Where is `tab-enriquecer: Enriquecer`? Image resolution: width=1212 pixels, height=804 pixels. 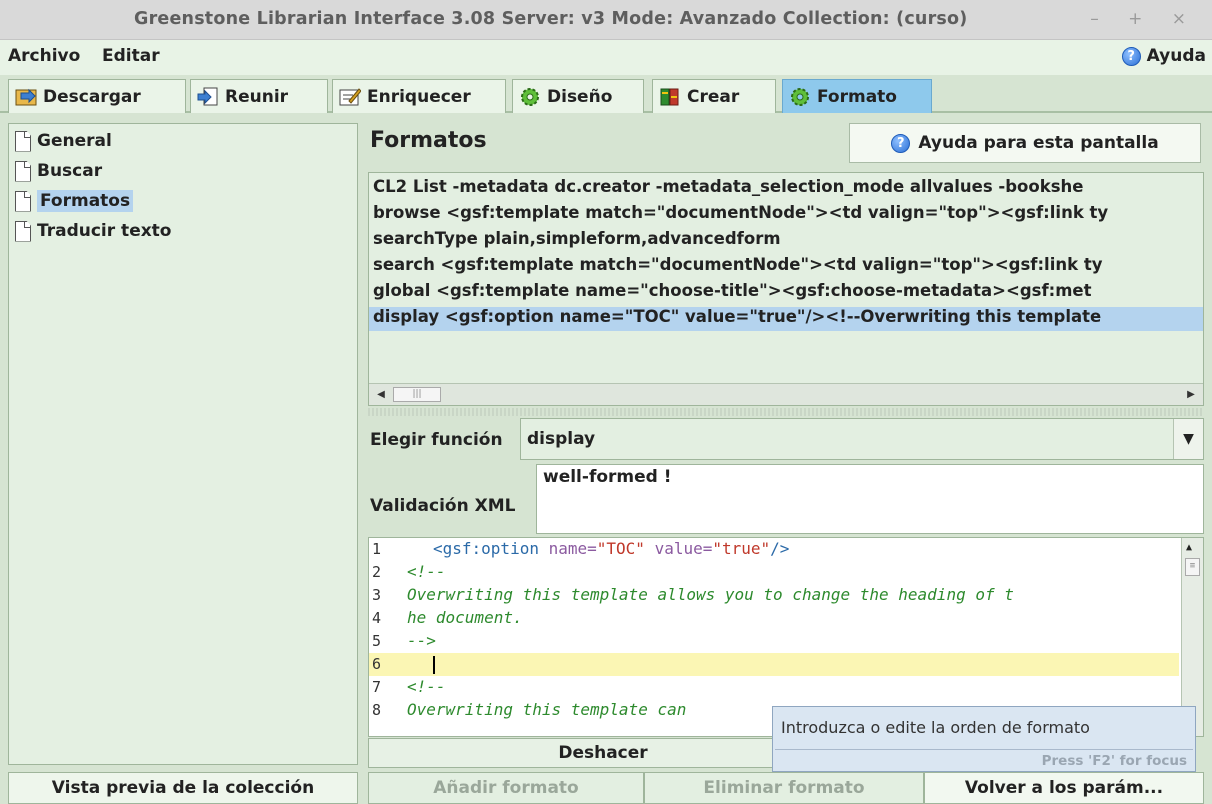
tab-enriquecer: Enriquecer is located at coordinates (419, 96).